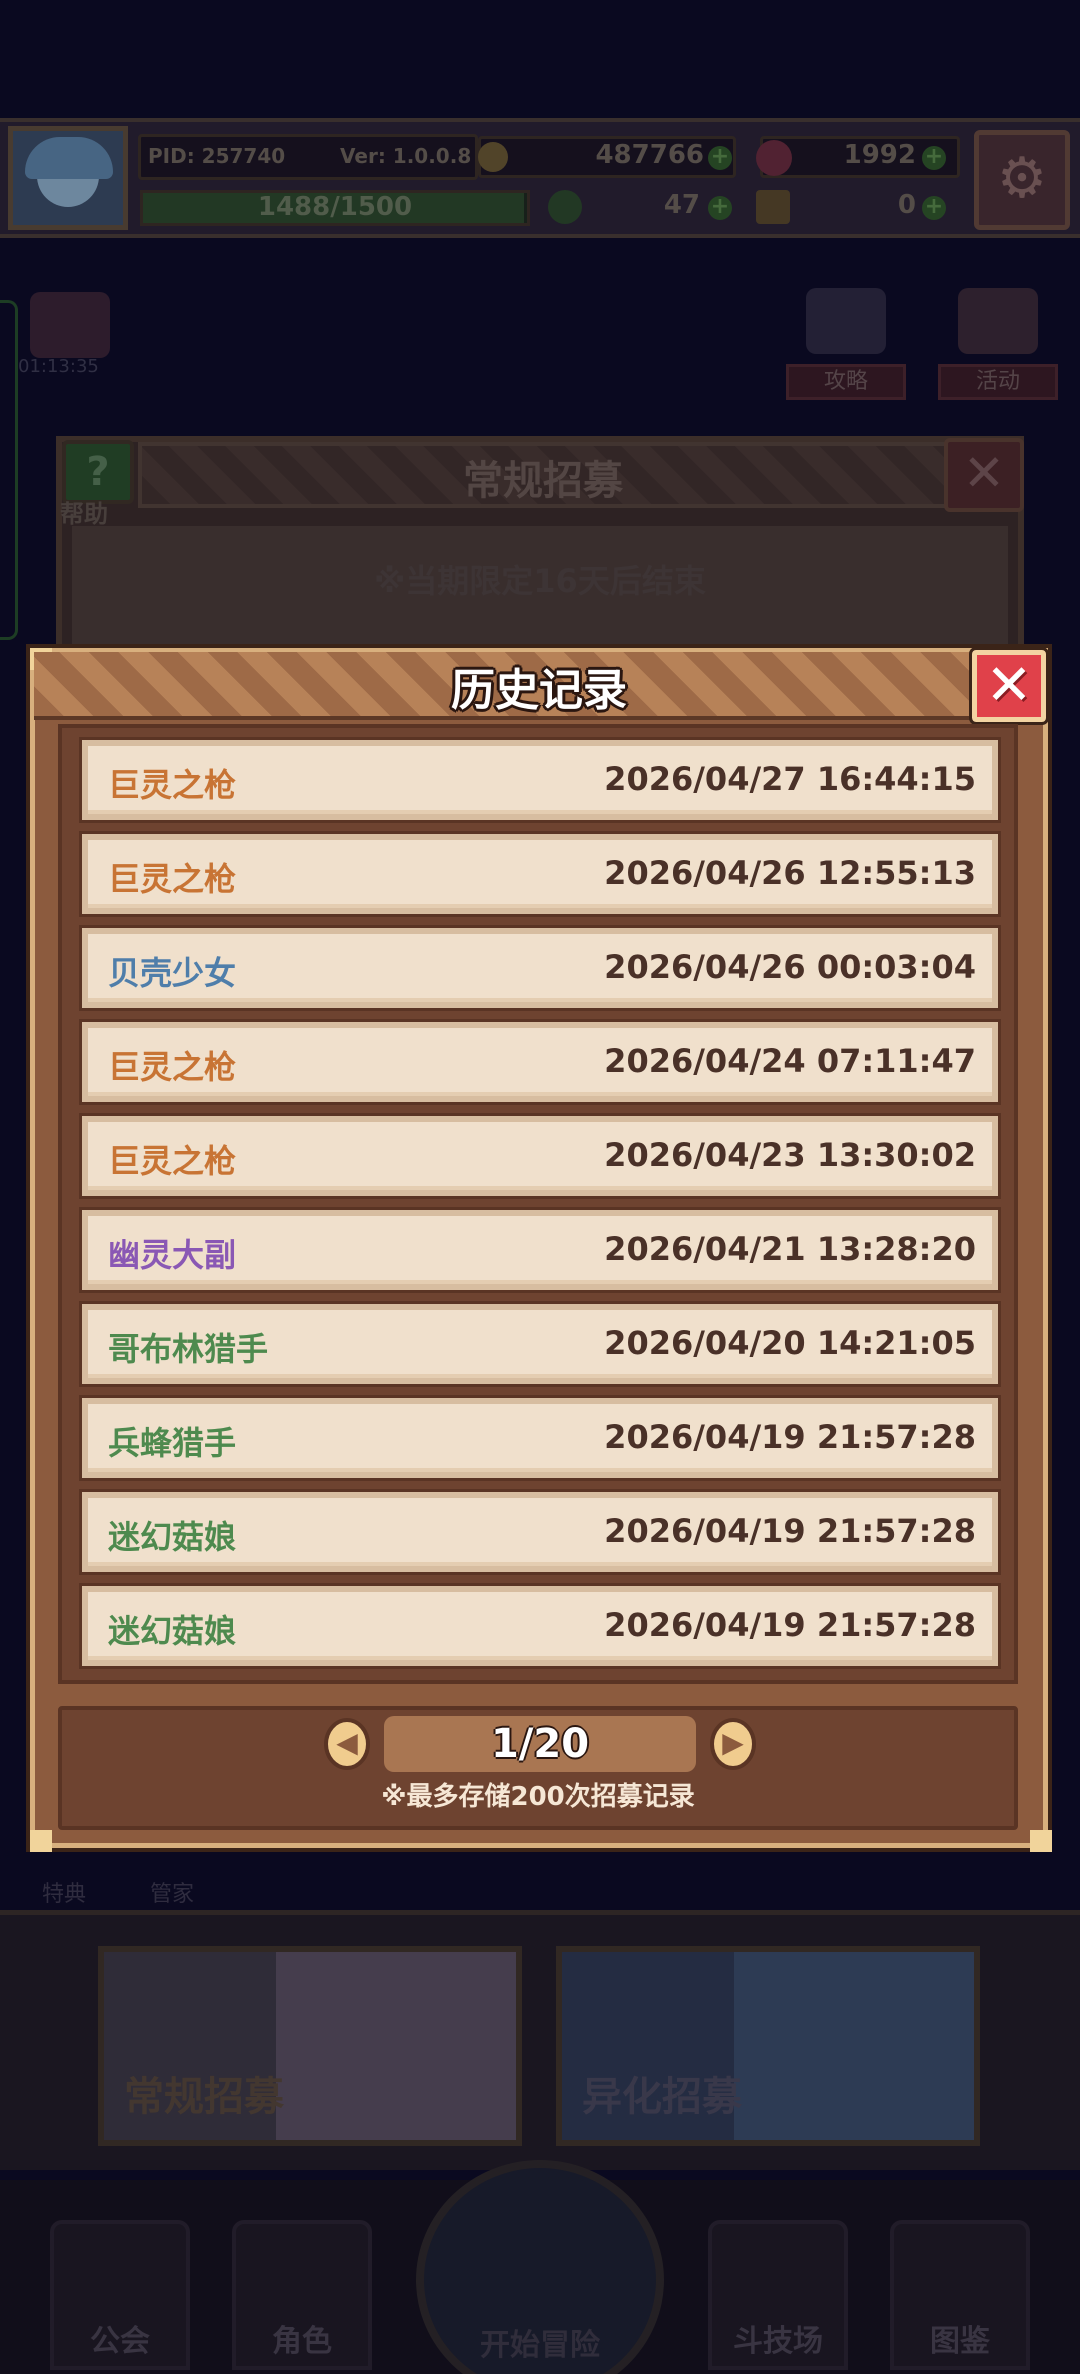  Describe the element at coordinates (540, 968) in the screenshot. I see `history-row: 贝壳少女 2026/04/26 00:03:04` at that location.